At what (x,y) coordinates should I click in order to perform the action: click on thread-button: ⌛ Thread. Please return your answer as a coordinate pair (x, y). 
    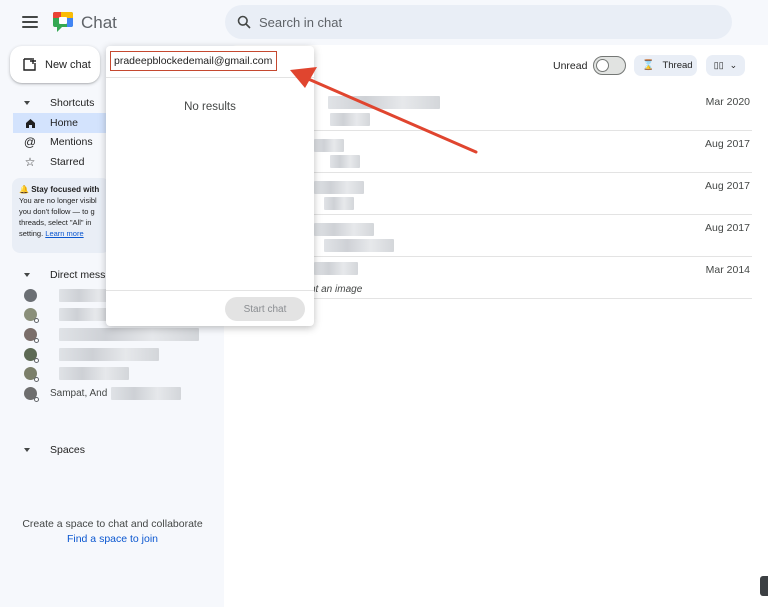
    Looking at the image, I should click on (665, 65).